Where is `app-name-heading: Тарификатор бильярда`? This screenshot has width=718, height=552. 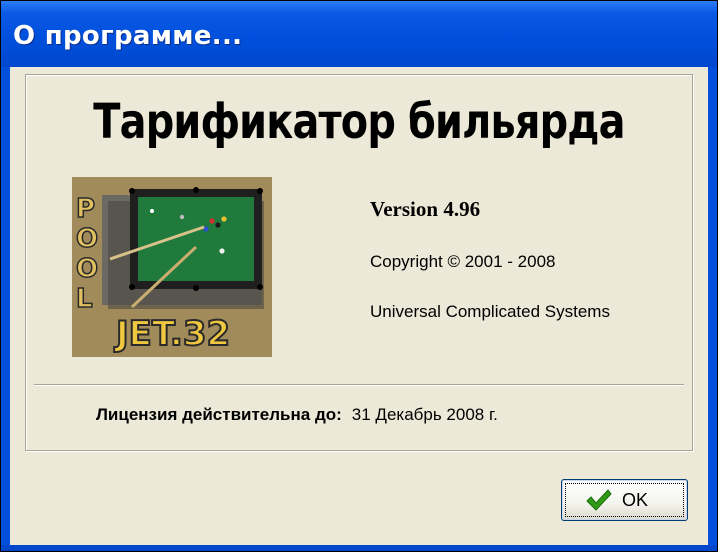 app-name-heading: Тарификатор бильярда is located at coordinates (359, 122).